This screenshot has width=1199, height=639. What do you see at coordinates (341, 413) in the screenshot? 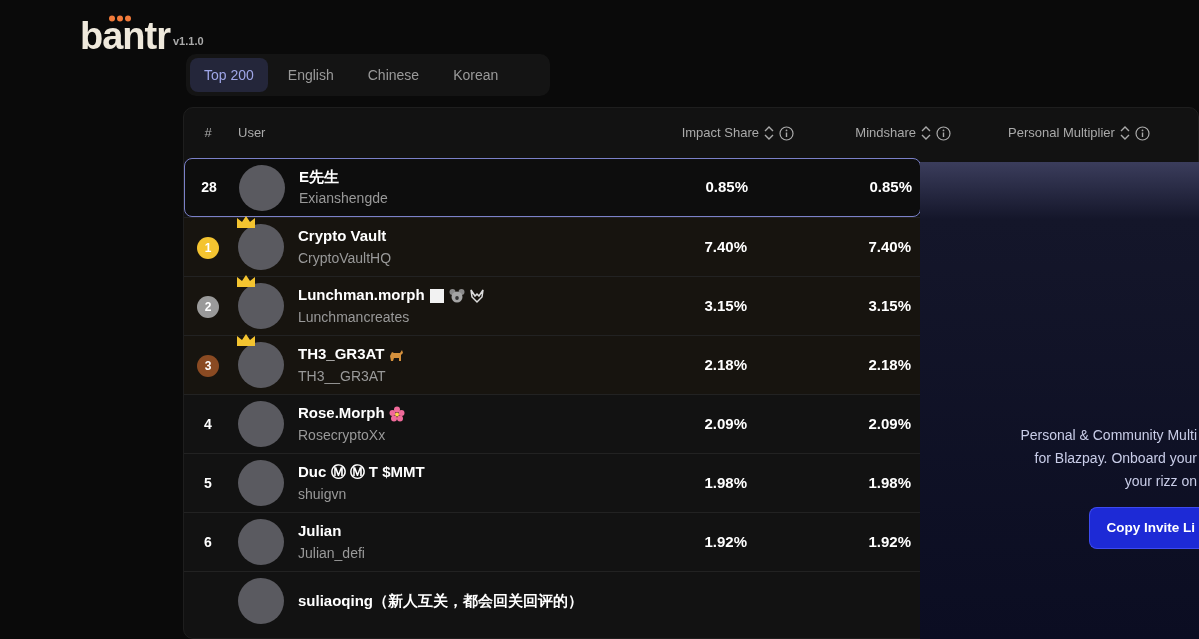
I see `user-name: Rose.Morph` at bounding box center [341, 413].